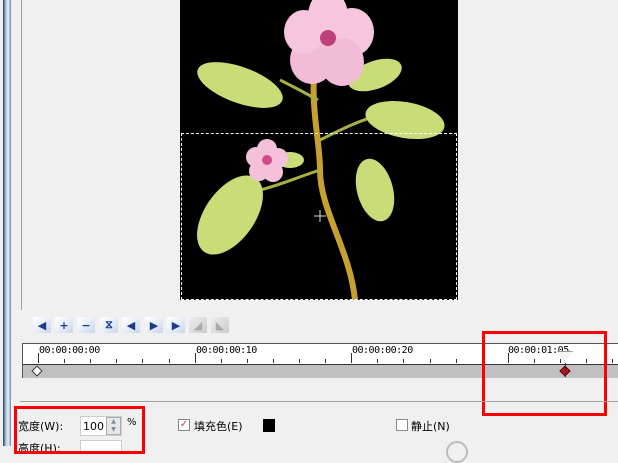 Image resolution: width=618 pixels, height=463 pixels. I want to click on static-checkbox, so click(402, 425).